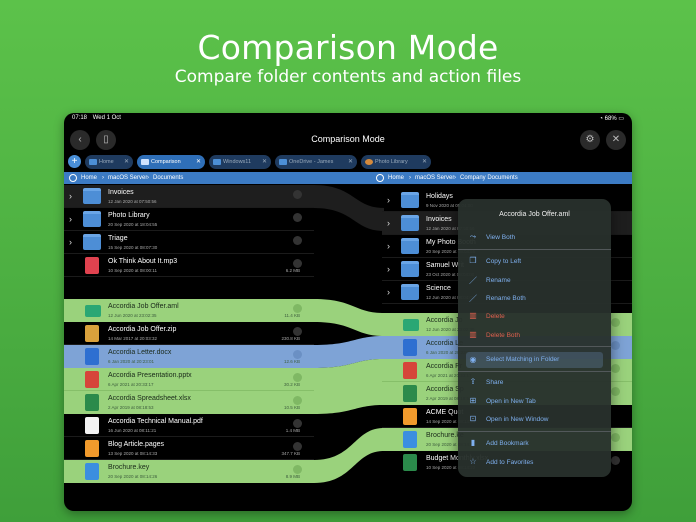 The width and height of the screenshot is (696, 522). I want to click on word-file-icon, so click(92, 356).